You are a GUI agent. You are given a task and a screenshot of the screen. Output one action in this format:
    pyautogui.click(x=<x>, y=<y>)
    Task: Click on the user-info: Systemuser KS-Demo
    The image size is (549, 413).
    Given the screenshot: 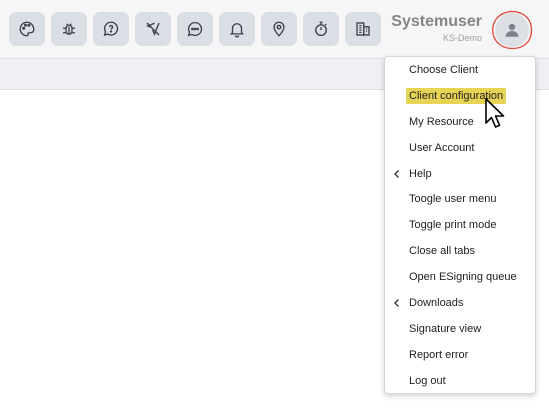 What is the action you would take?
    pyautogui.click(x=436, y=28)
    